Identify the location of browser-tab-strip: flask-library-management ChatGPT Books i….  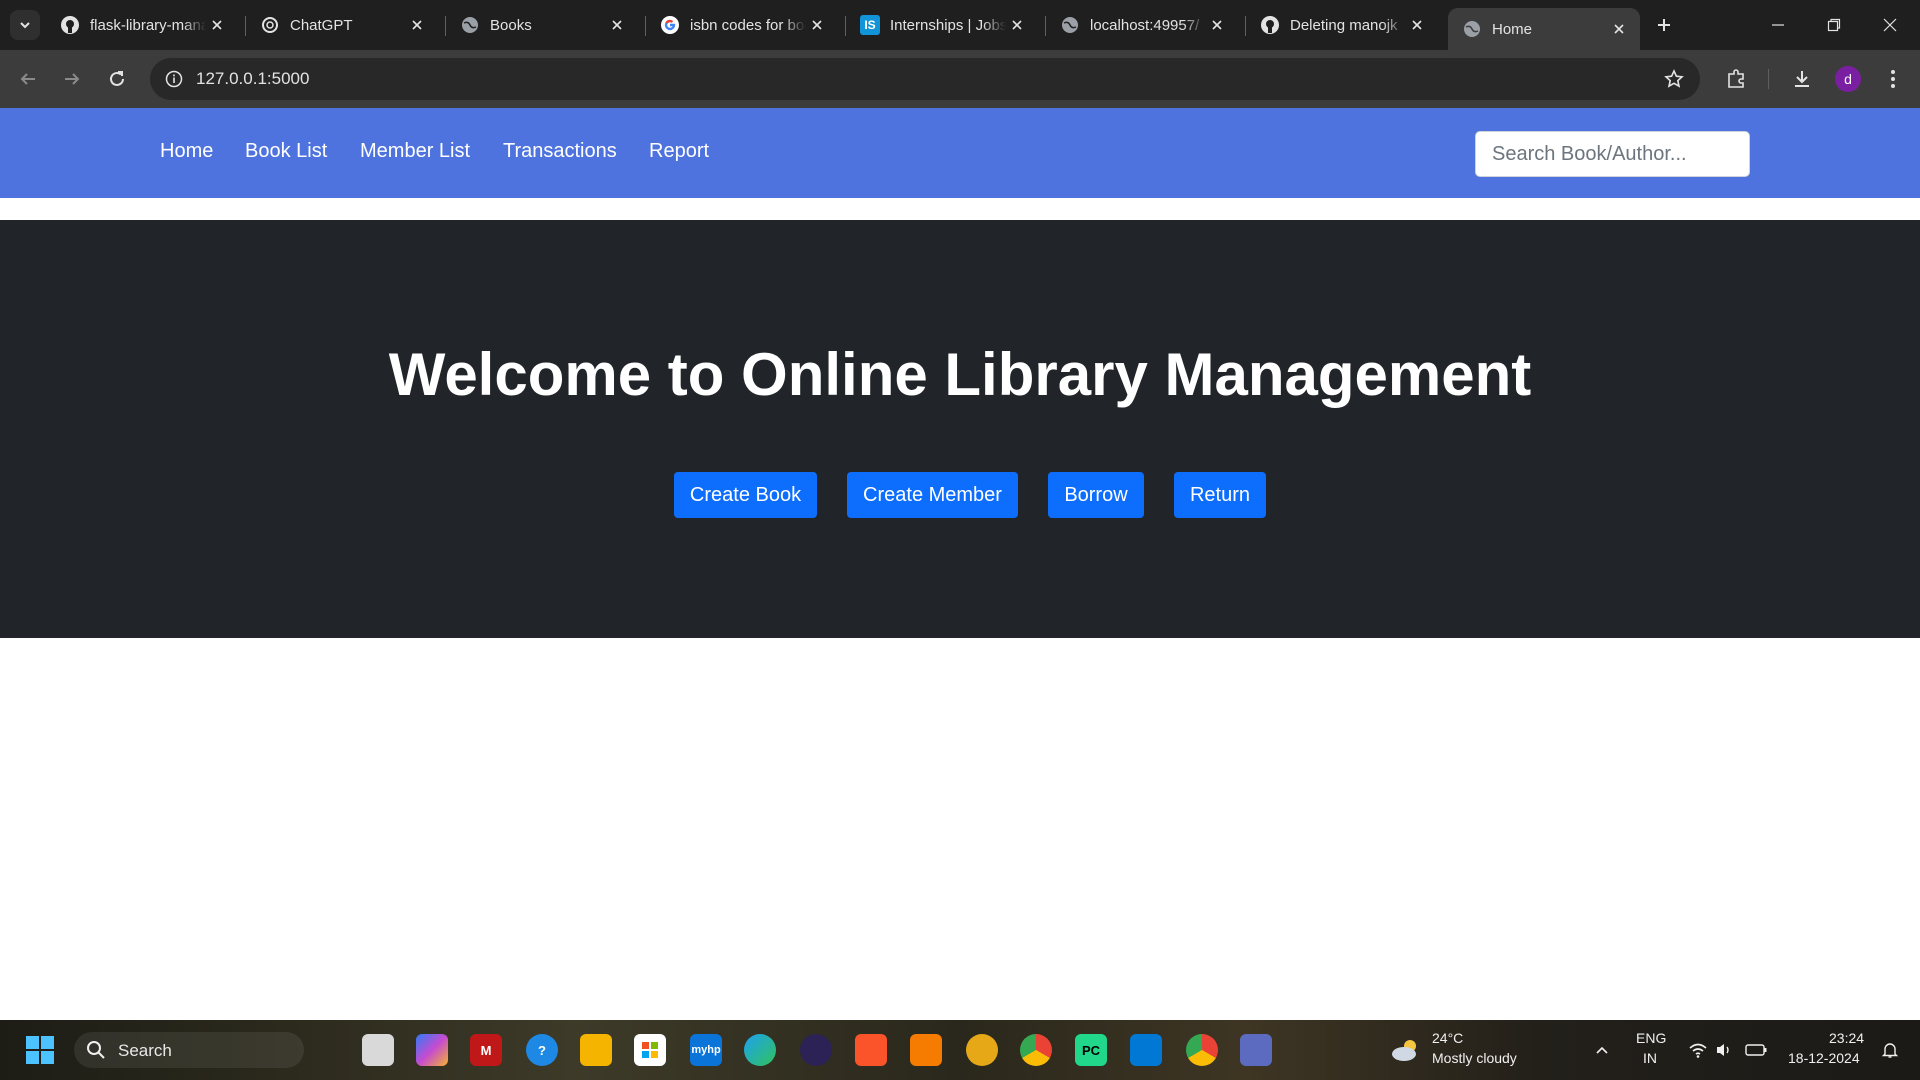
(960, 25).